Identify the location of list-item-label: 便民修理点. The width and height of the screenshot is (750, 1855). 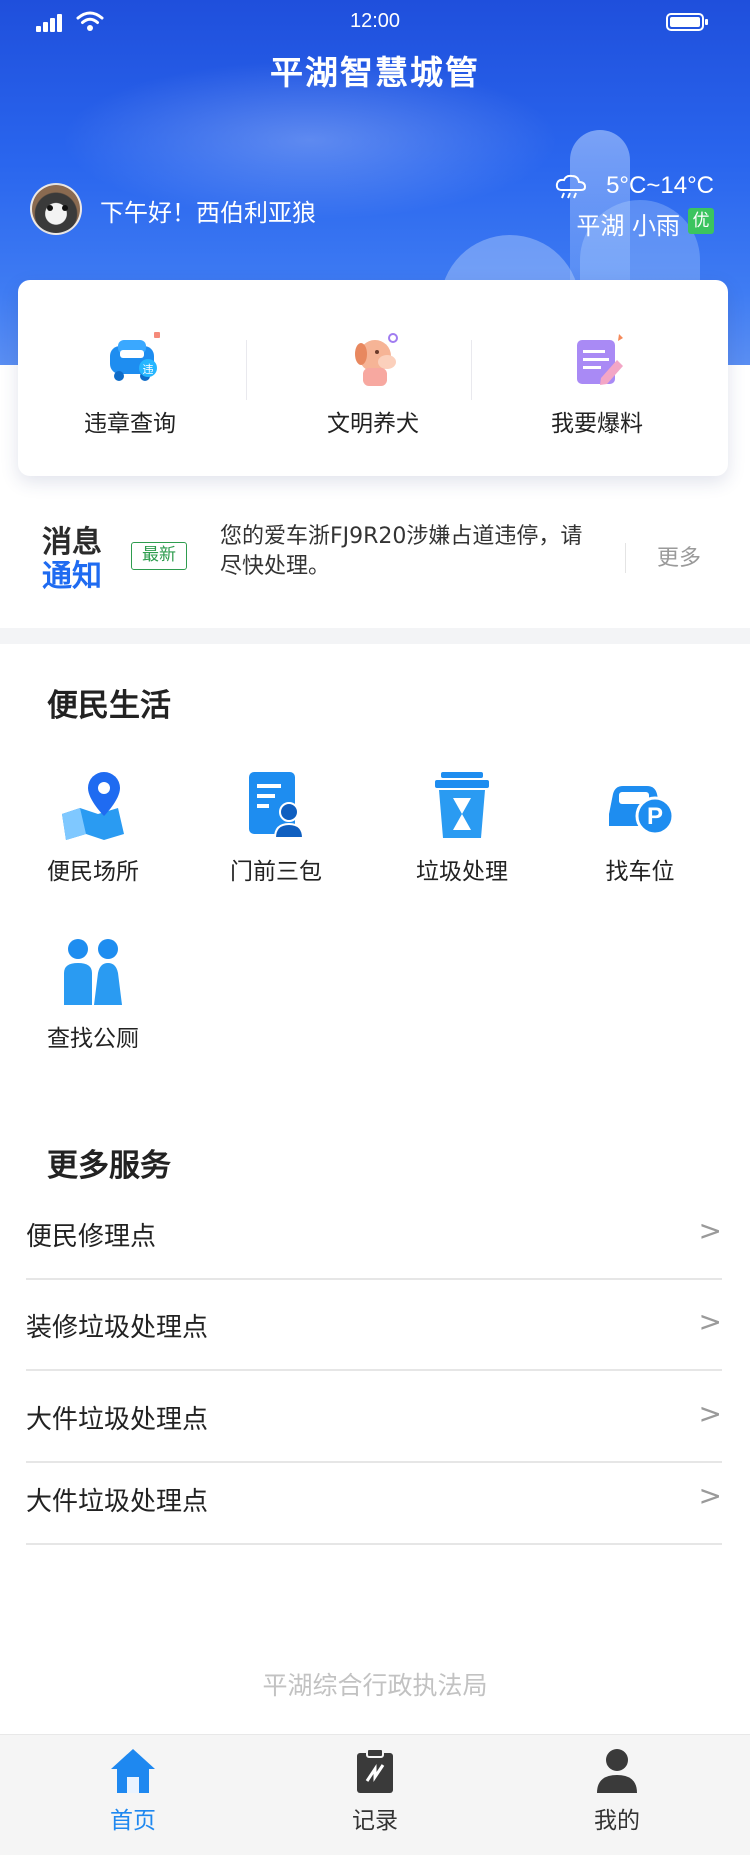
(91, 1237).